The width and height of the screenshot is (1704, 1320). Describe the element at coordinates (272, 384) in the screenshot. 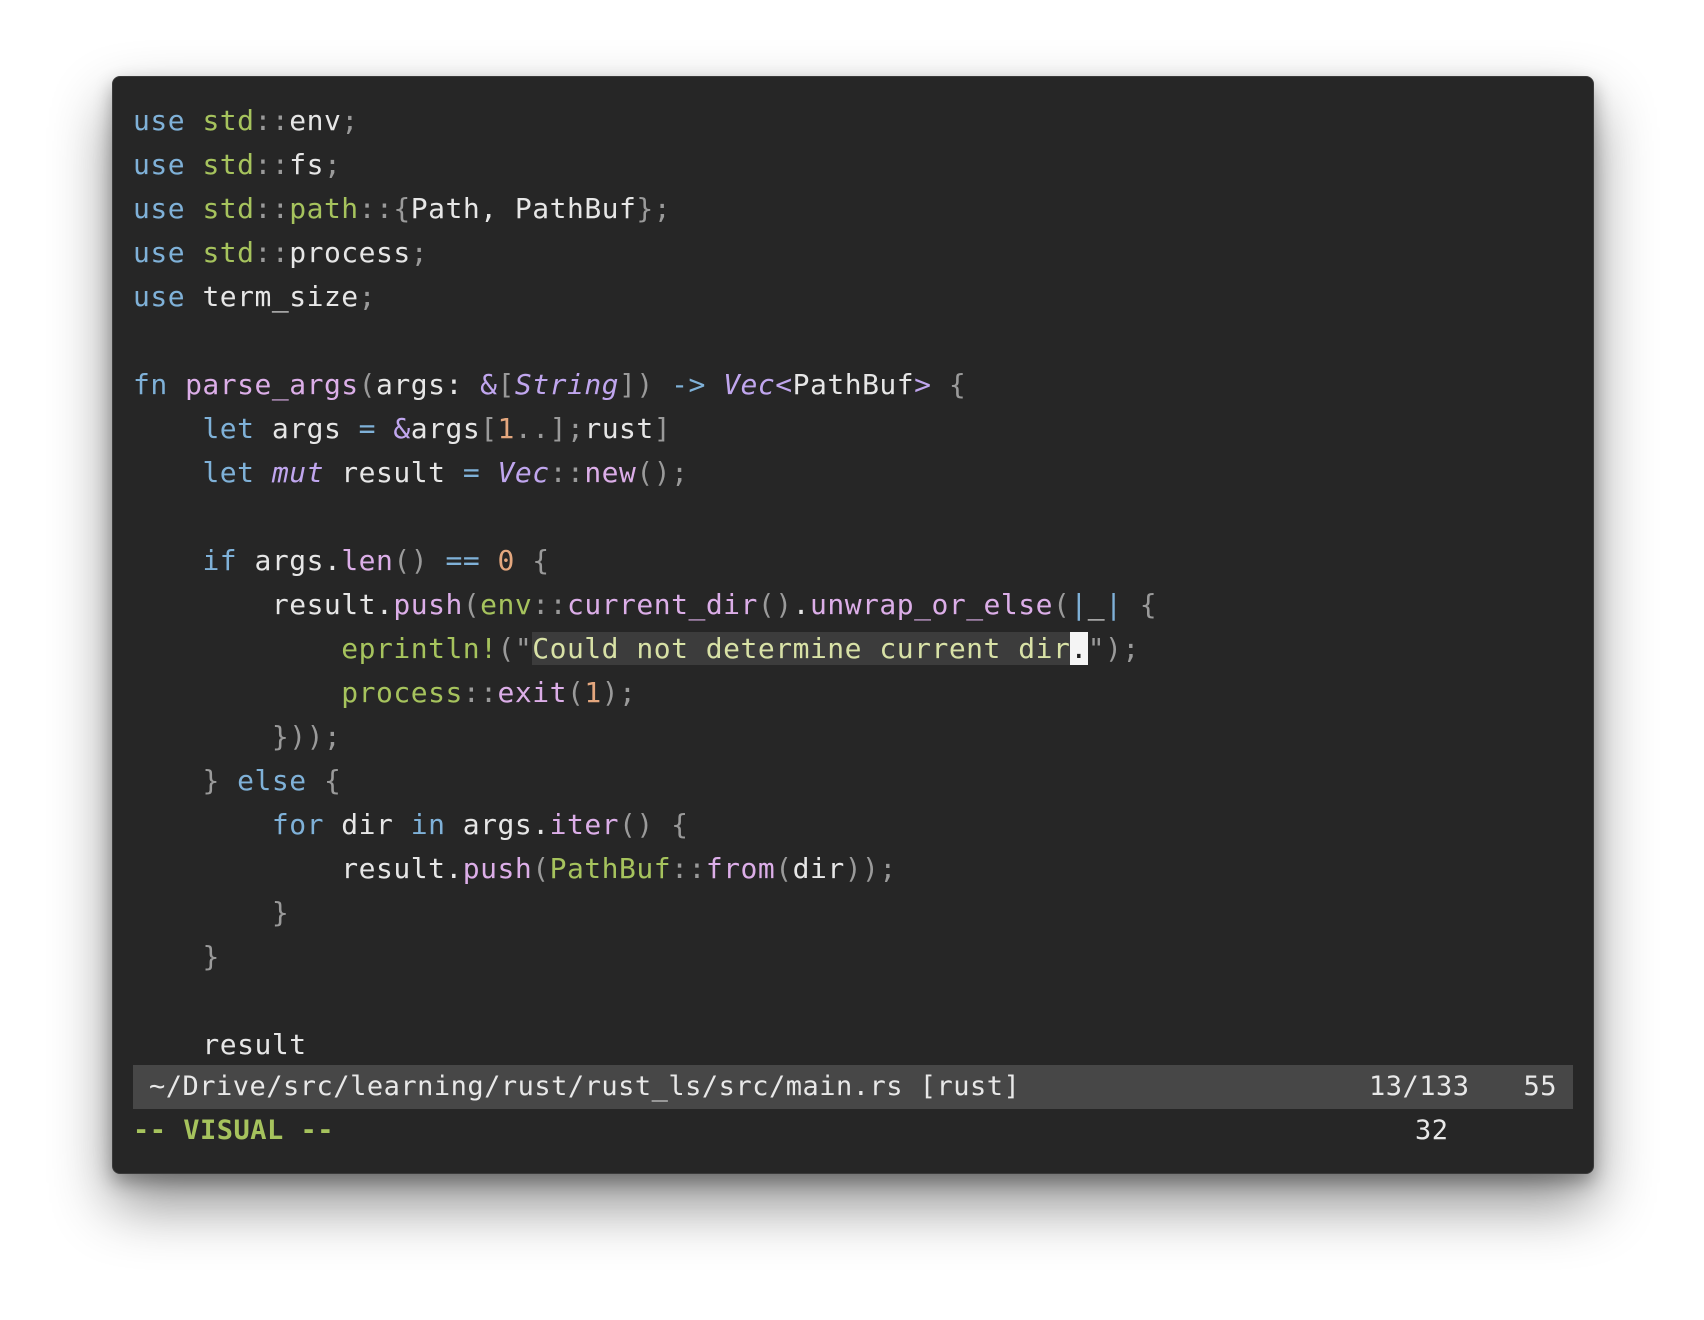

I see `code-token: parse_args` at that location.